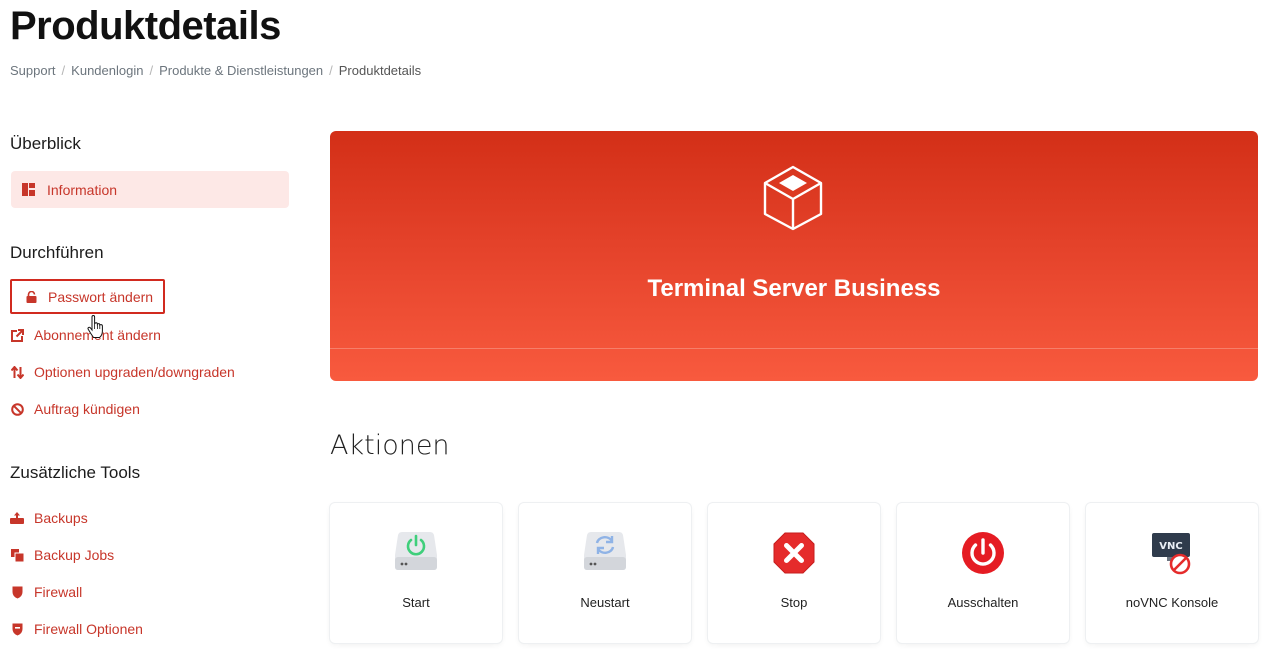 This screenshot has width=1266, height=650. I want to click on sidebar-item-label: Information, so click(82, 189).